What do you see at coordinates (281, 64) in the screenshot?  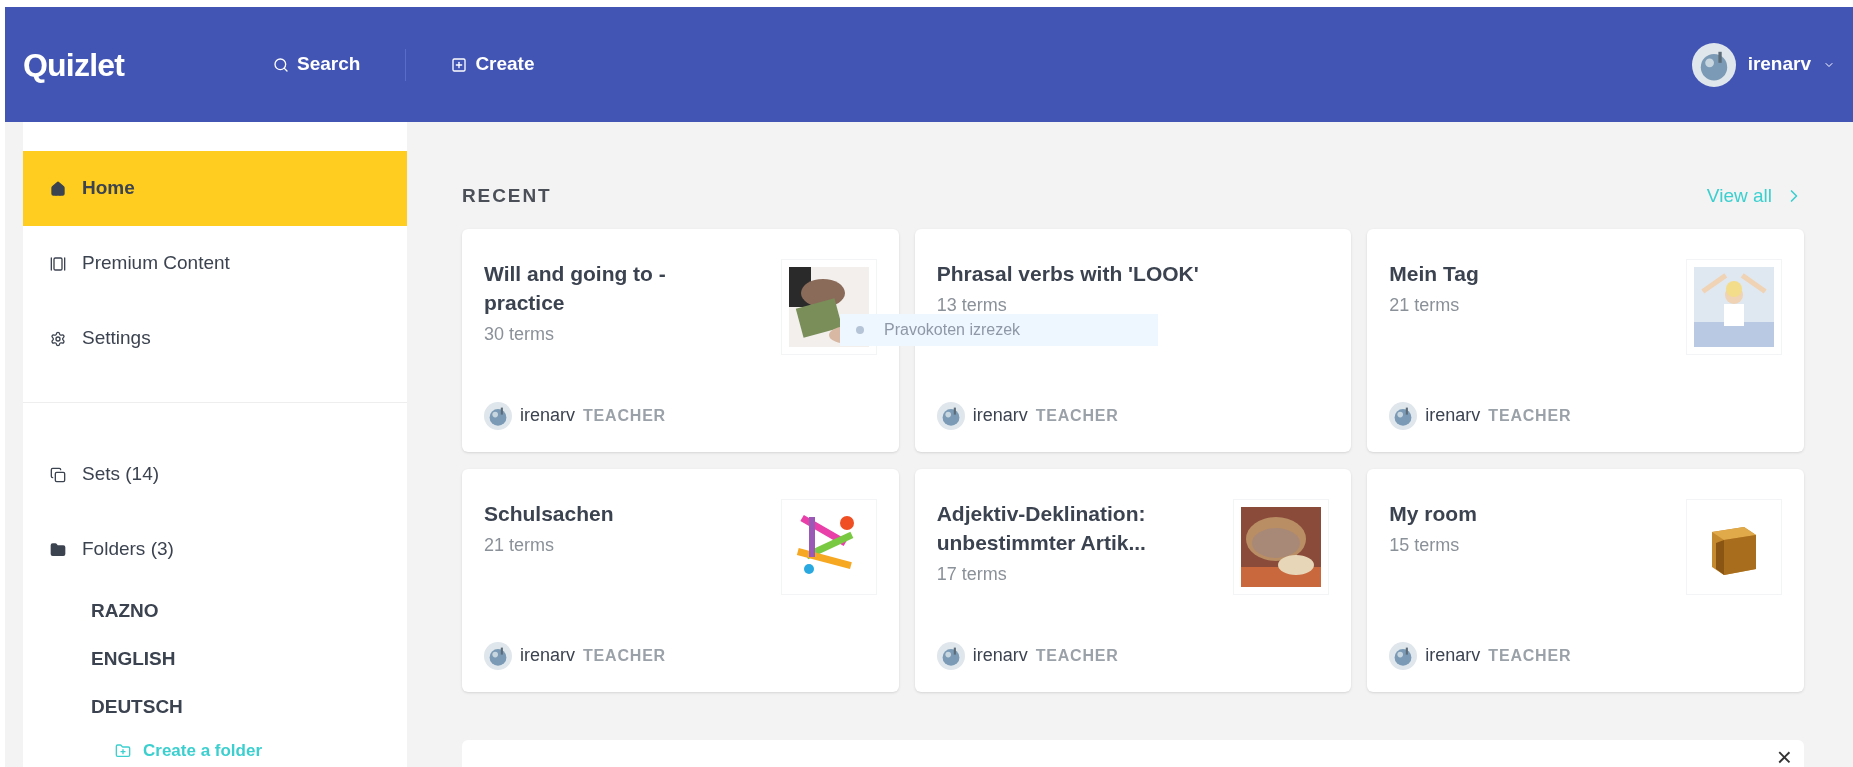 I see `search-icon` at bounding box center [281, 64].